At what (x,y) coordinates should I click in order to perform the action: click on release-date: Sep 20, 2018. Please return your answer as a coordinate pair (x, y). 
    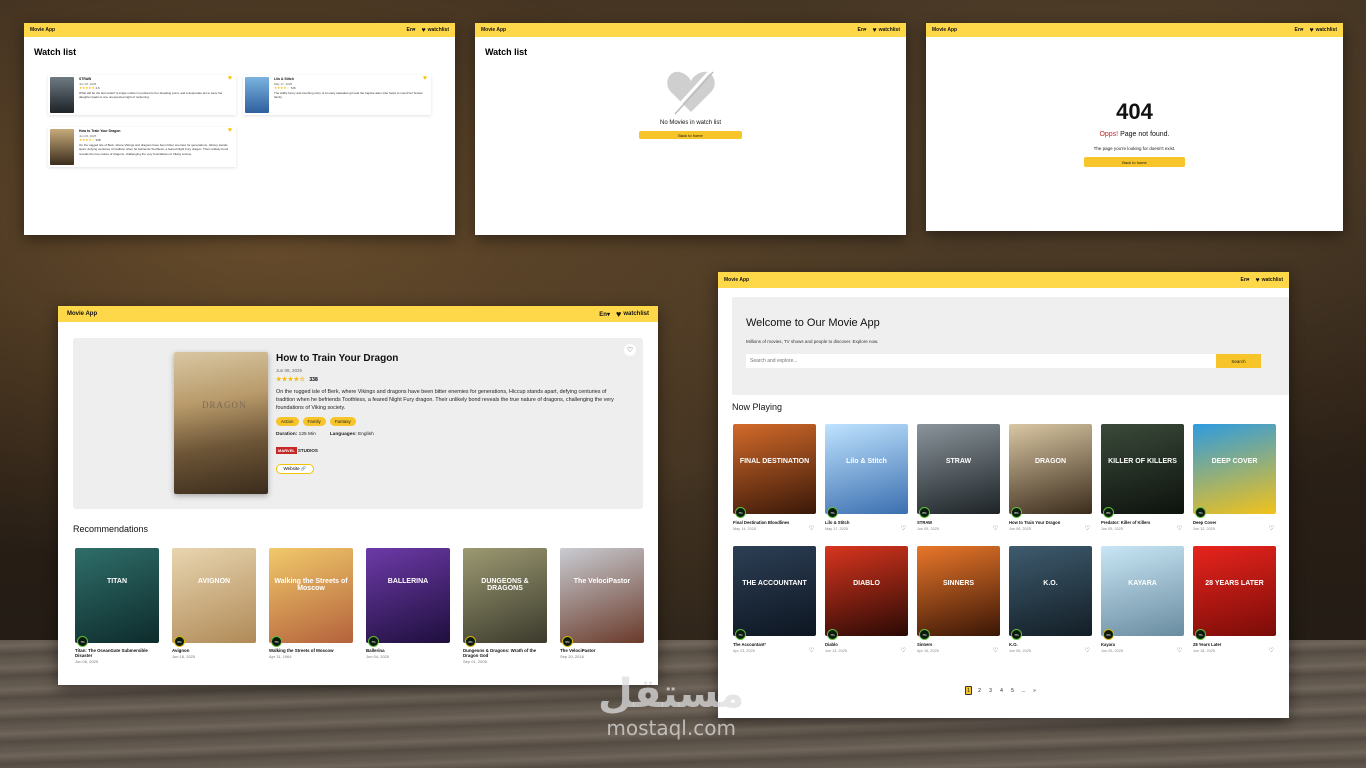
    Looking at the image, I should click on (572, 656).